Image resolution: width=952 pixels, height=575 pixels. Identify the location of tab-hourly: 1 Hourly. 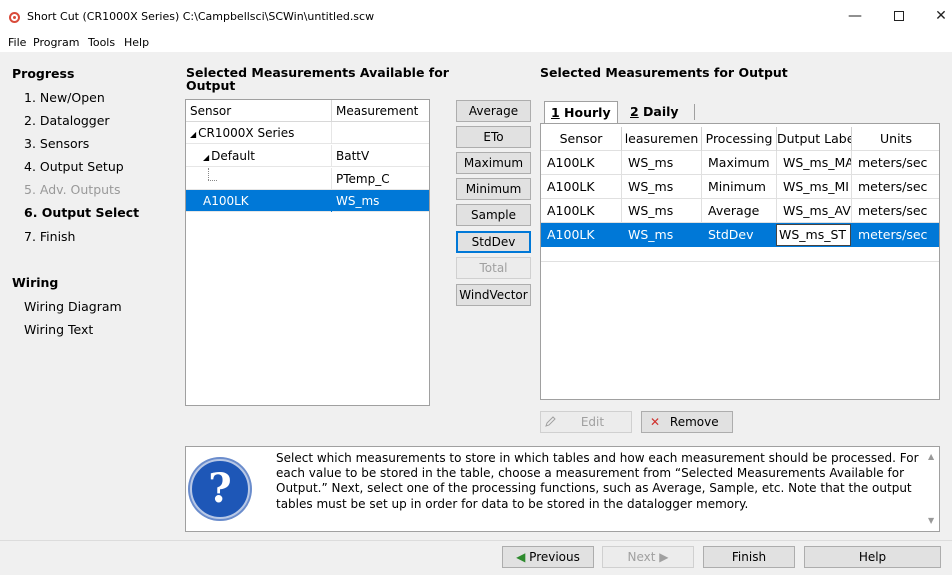
(581, 112).